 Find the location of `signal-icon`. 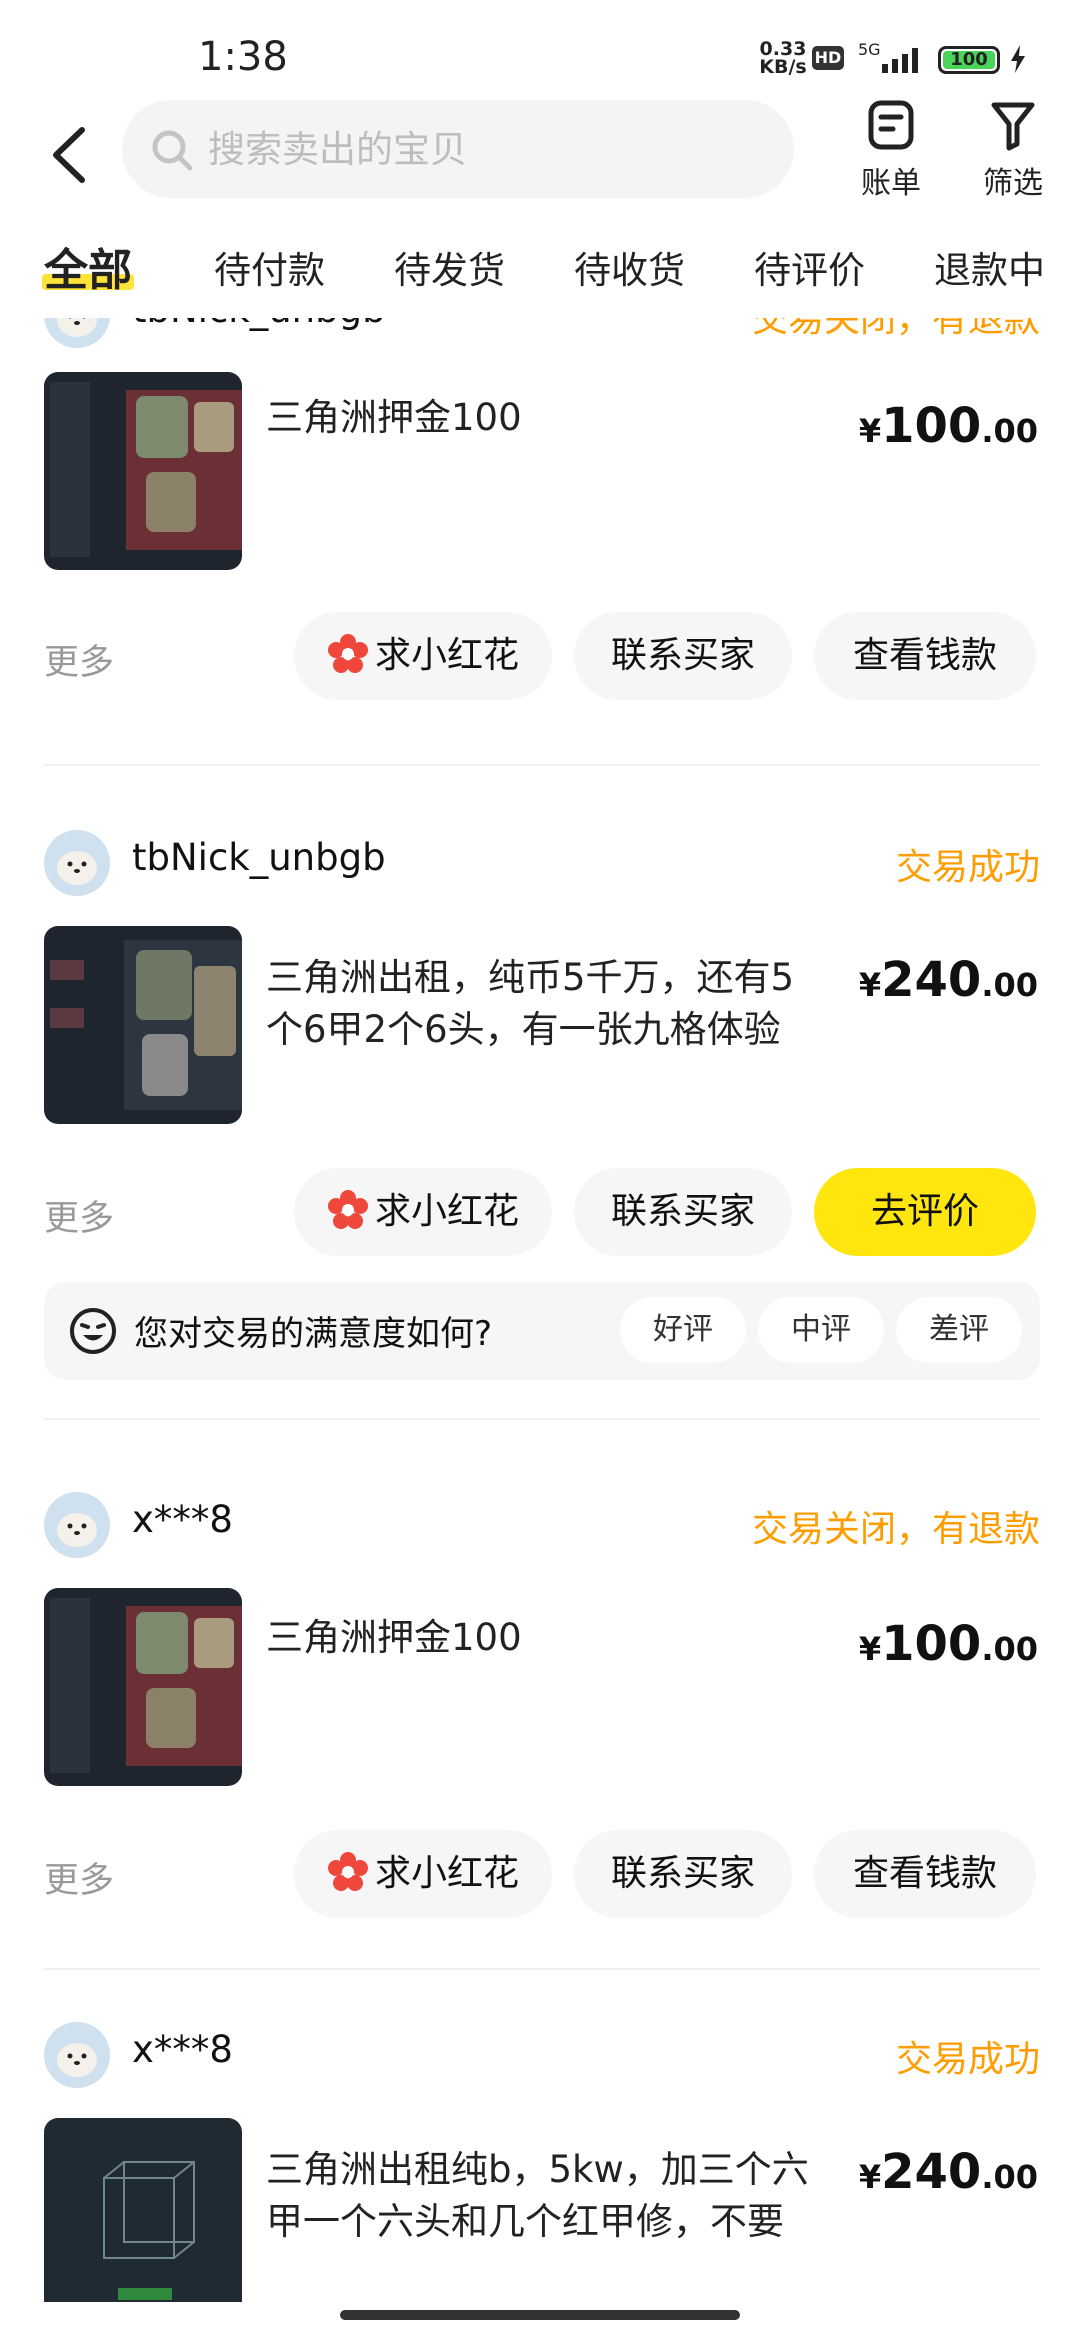

signal-icon is located at coordinates (900, 60).